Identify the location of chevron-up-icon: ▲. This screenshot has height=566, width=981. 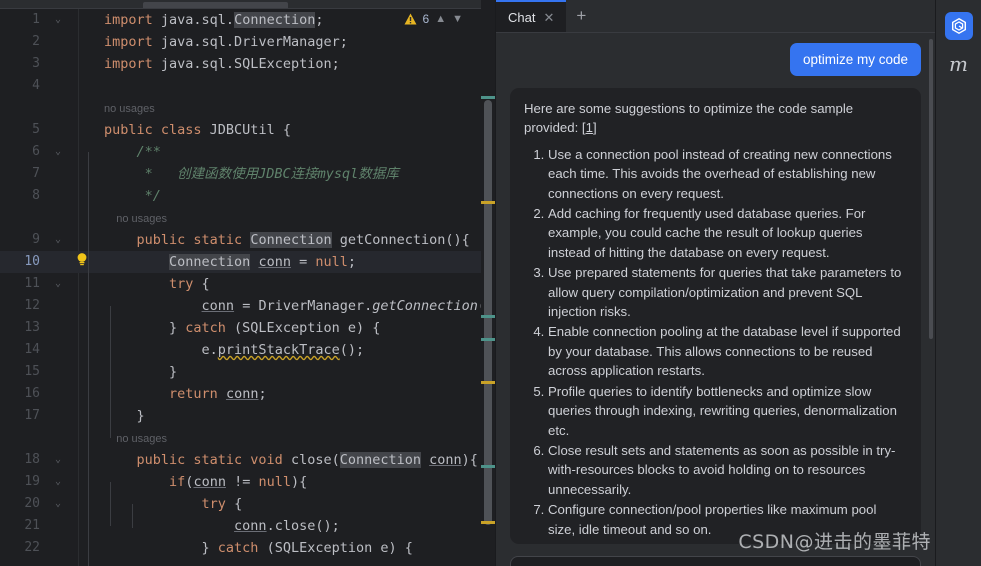
(440, 19).